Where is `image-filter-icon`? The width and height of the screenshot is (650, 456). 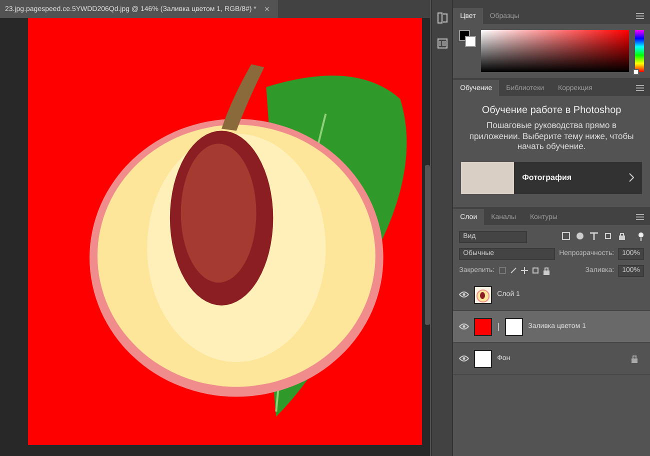 image-filter-icon is located at coordinates (566, 236).